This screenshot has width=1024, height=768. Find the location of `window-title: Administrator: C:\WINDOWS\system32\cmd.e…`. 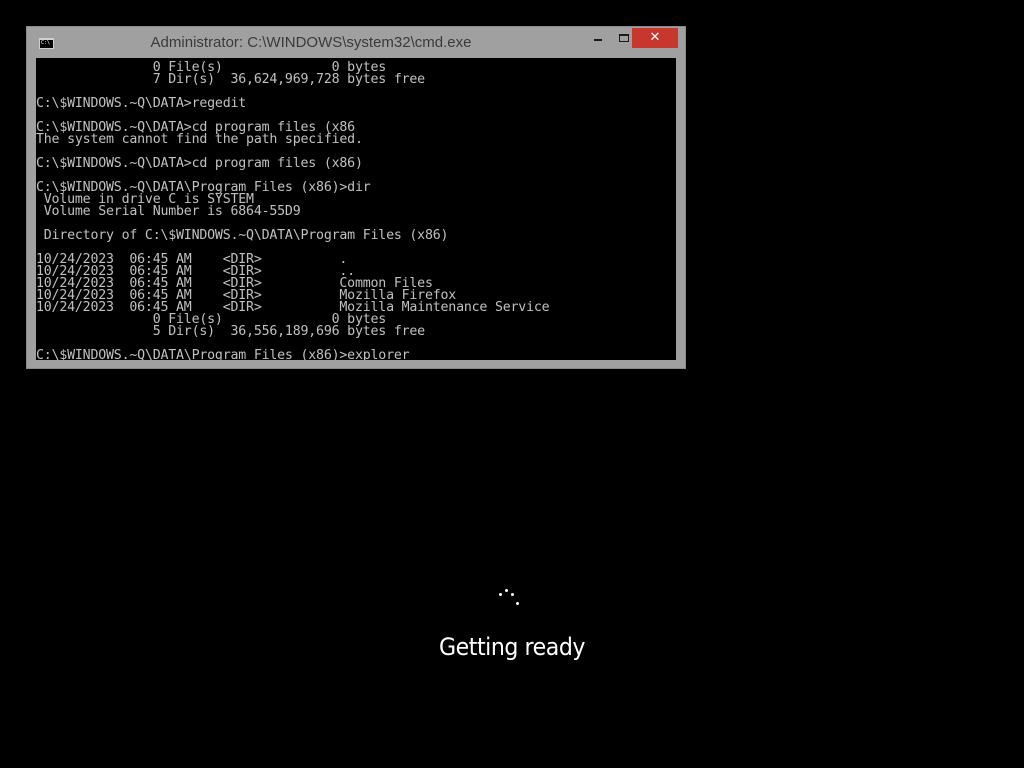

window-title: Administrator: C:\WINDOWS\system32\cmd.e… is located at coordinates (311, 42).